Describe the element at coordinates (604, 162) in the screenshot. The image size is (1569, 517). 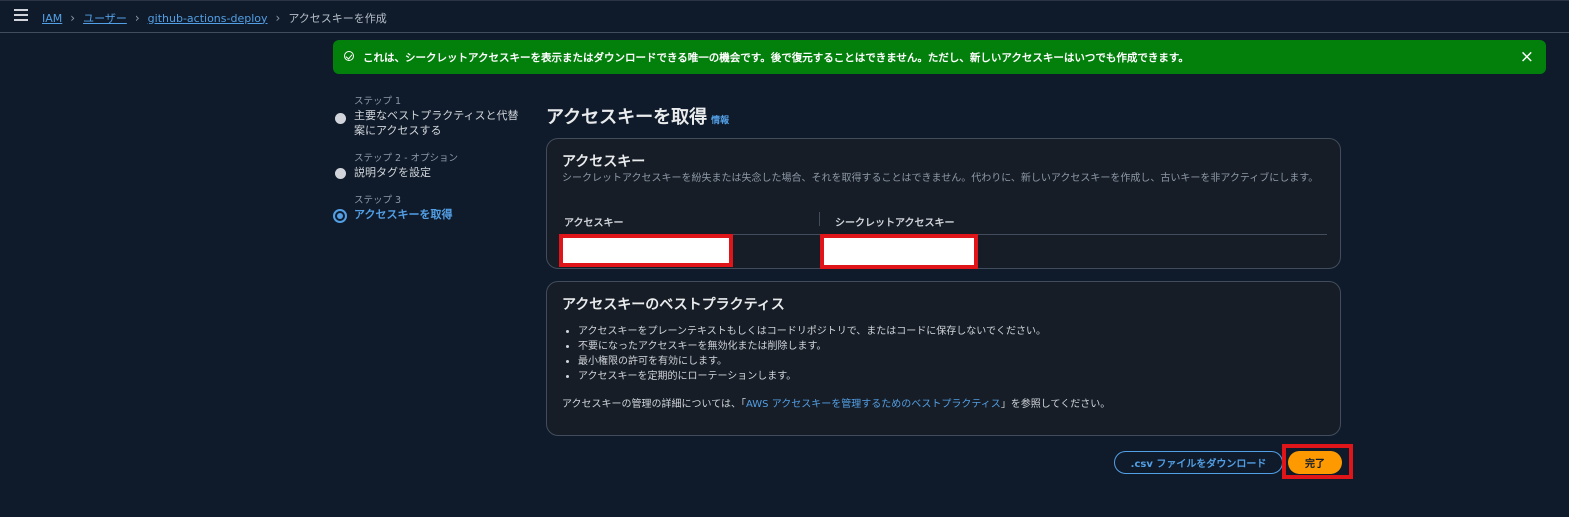
I see `access-key-card-title: アクセスキー` at that location.